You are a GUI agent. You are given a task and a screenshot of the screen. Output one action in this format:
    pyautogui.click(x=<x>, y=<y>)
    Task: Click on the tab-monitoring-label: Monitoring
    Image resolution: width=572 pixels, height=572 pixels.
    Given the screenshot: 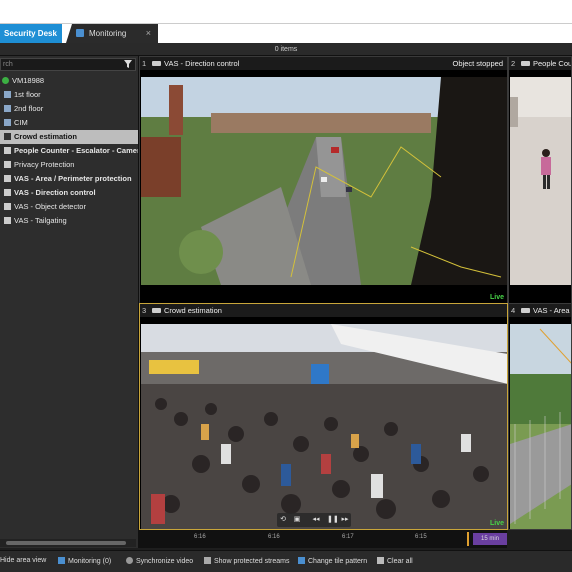 What is the action you would take?
    pyautogui.click(x=108, y=33)
    